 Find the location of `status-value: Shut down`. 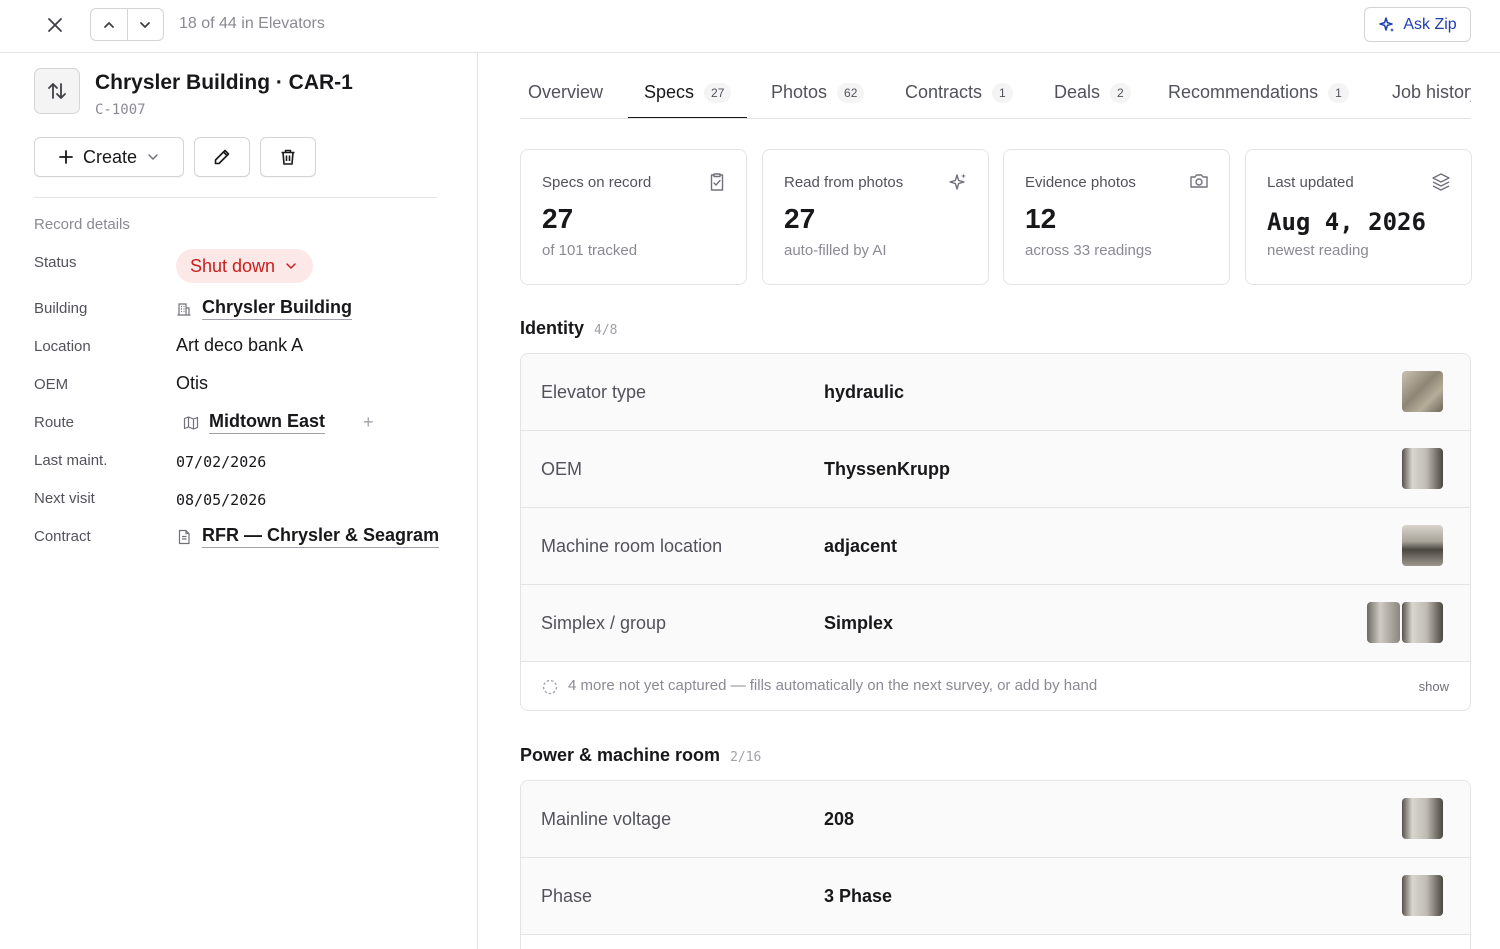

status-value: Shut down is located at coordinates (233, 265).